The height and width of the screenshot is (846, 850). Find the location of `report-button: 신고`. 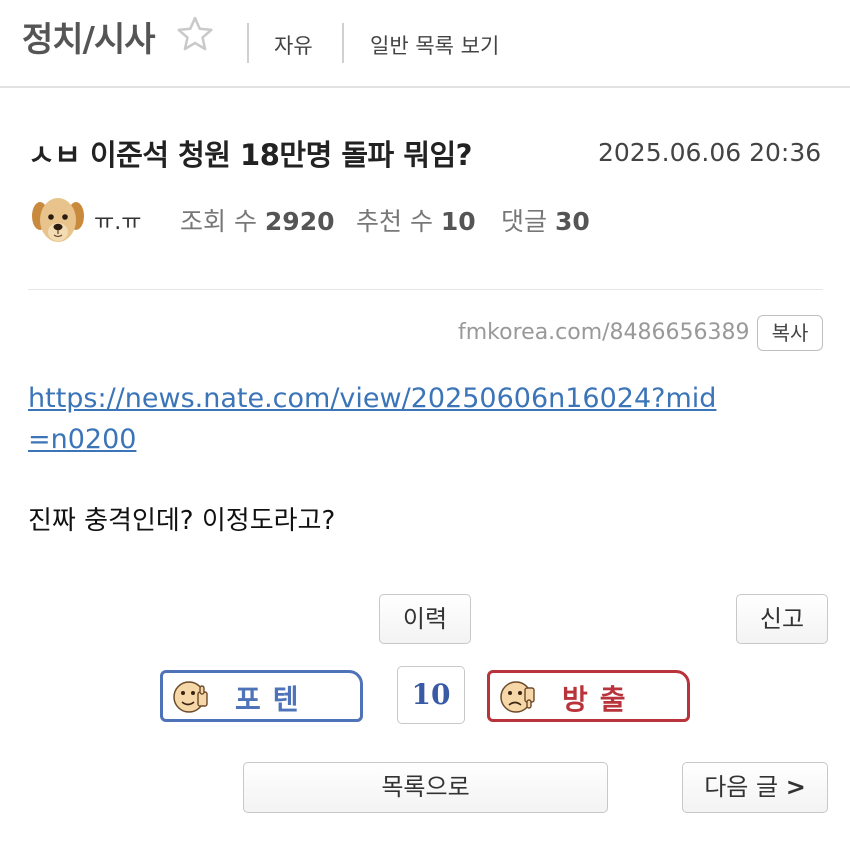

report-button: 신고 is located at coordinates (782, 619).